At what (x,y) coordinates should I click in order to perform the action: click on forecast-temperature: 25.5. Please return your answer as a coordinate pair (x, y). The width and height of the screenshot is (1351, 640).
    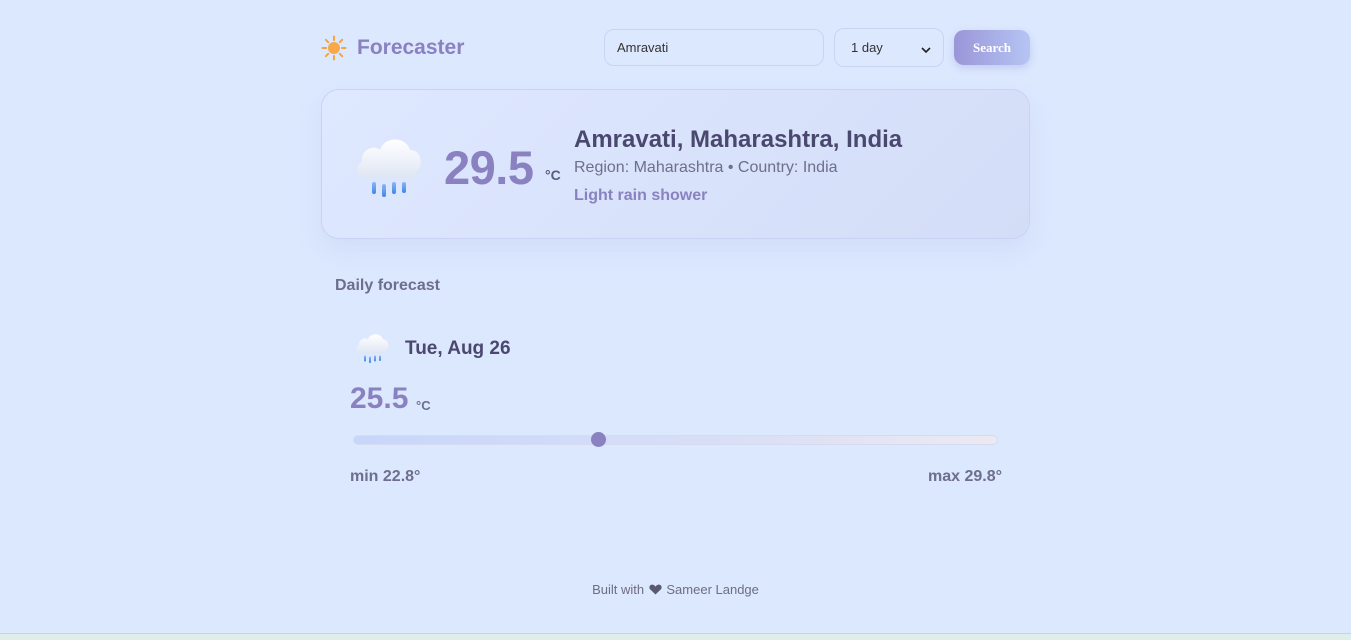
    Looking at the image, I should click on (379, 398).